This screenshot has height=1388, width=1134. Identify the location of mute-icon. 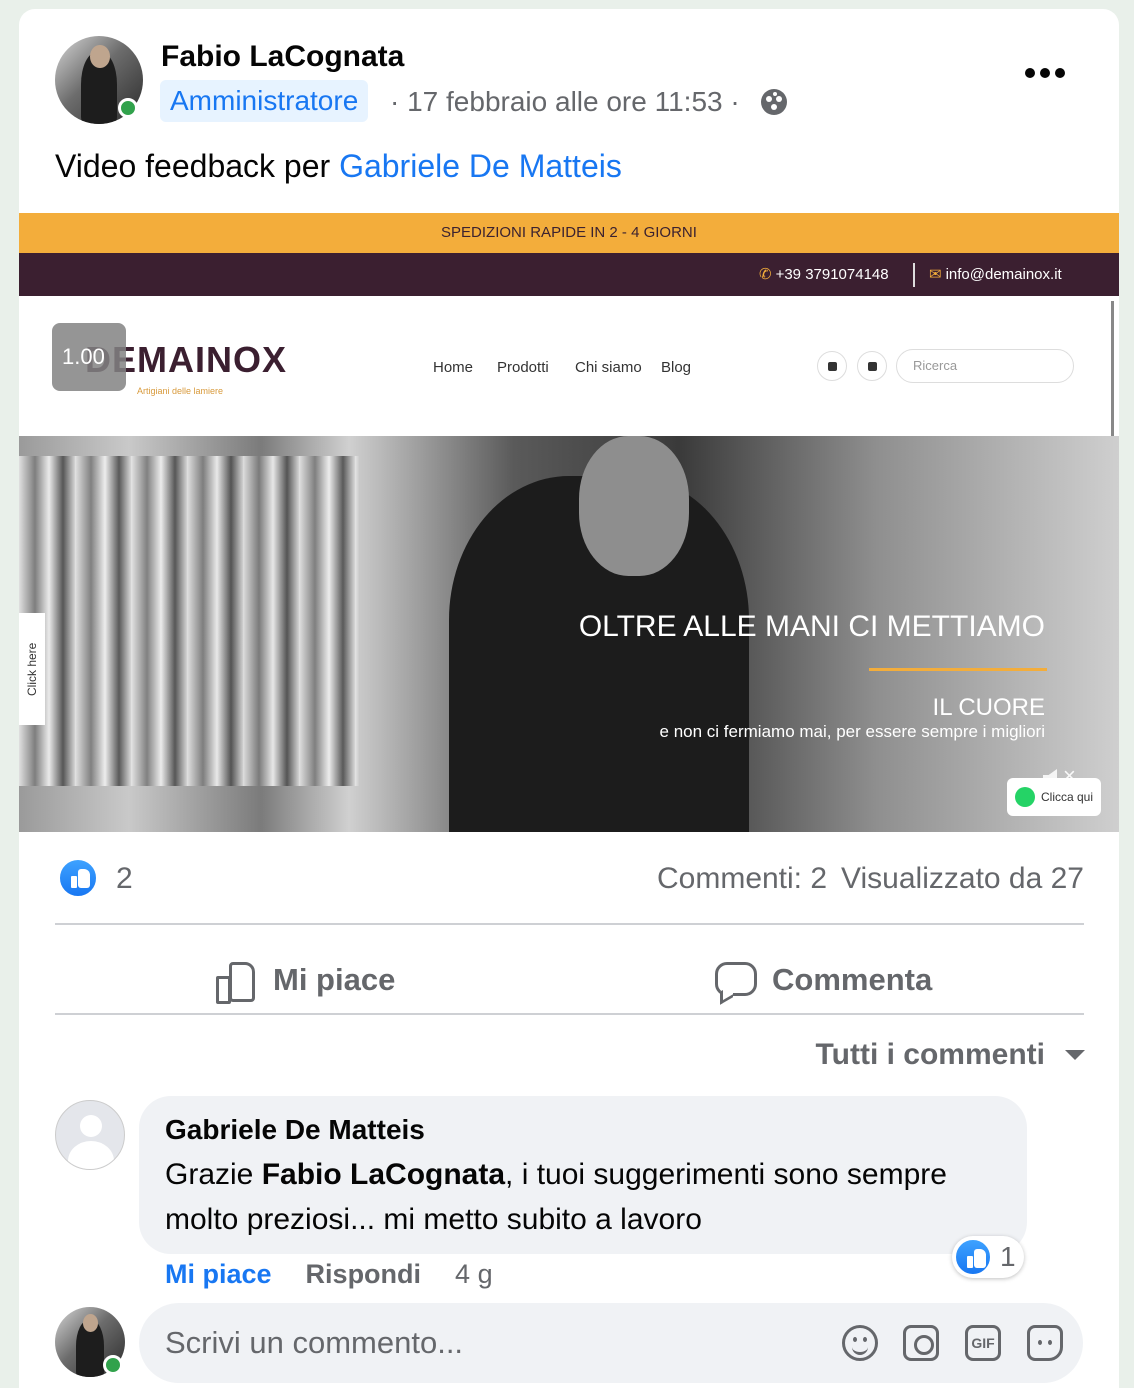
(1061, 779).